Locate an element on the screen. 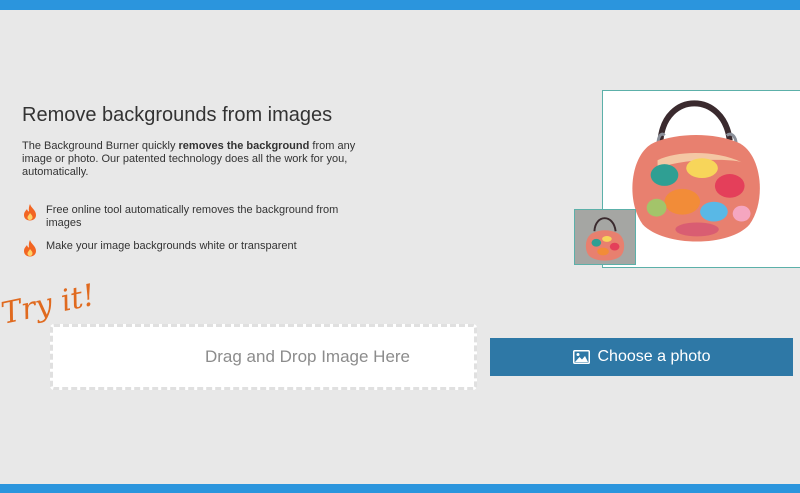  top-accent-bar is located at coordinates (400, 5).